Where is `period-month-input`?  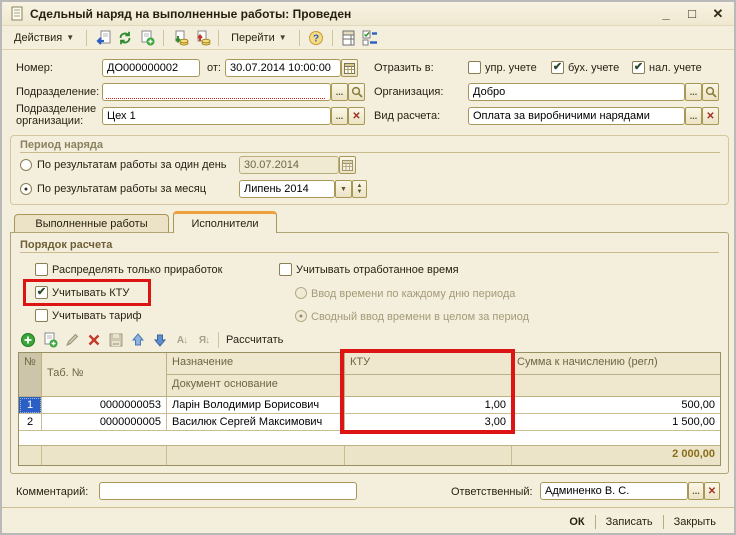
period-month-input is located at coordinates (287, 189).